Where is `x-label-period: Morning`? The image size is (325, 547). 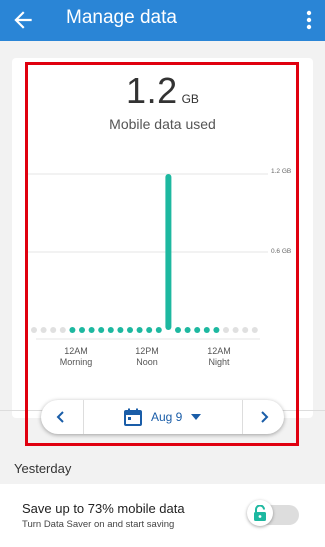 x-label-period: Morning is located at coordinates (76, 362).